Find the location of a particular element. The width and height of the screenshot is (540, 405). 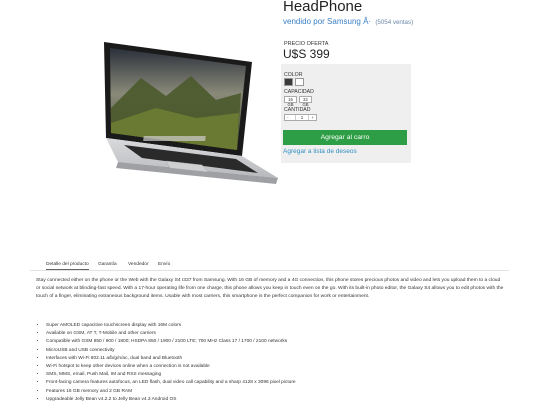

spec-item: MicroUSB and USB connectivity is located at coordinates (276, 351).